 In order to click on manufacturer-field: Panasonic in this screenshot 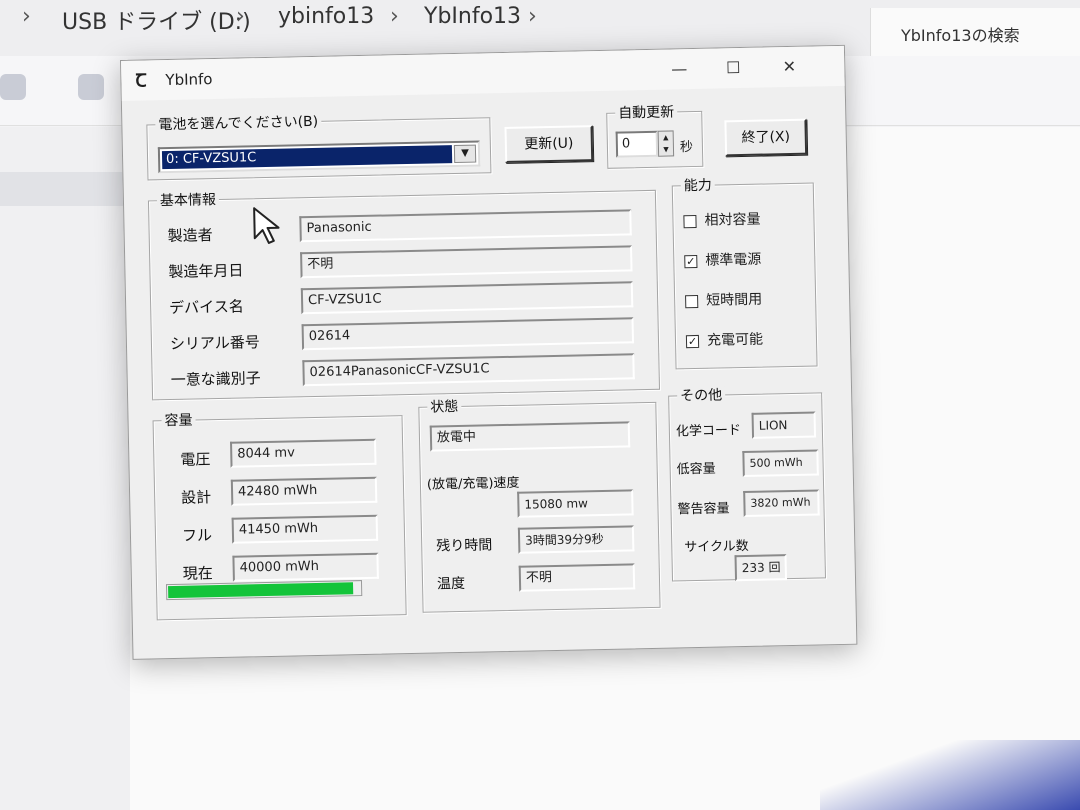, I will do `click(465, 226)`.